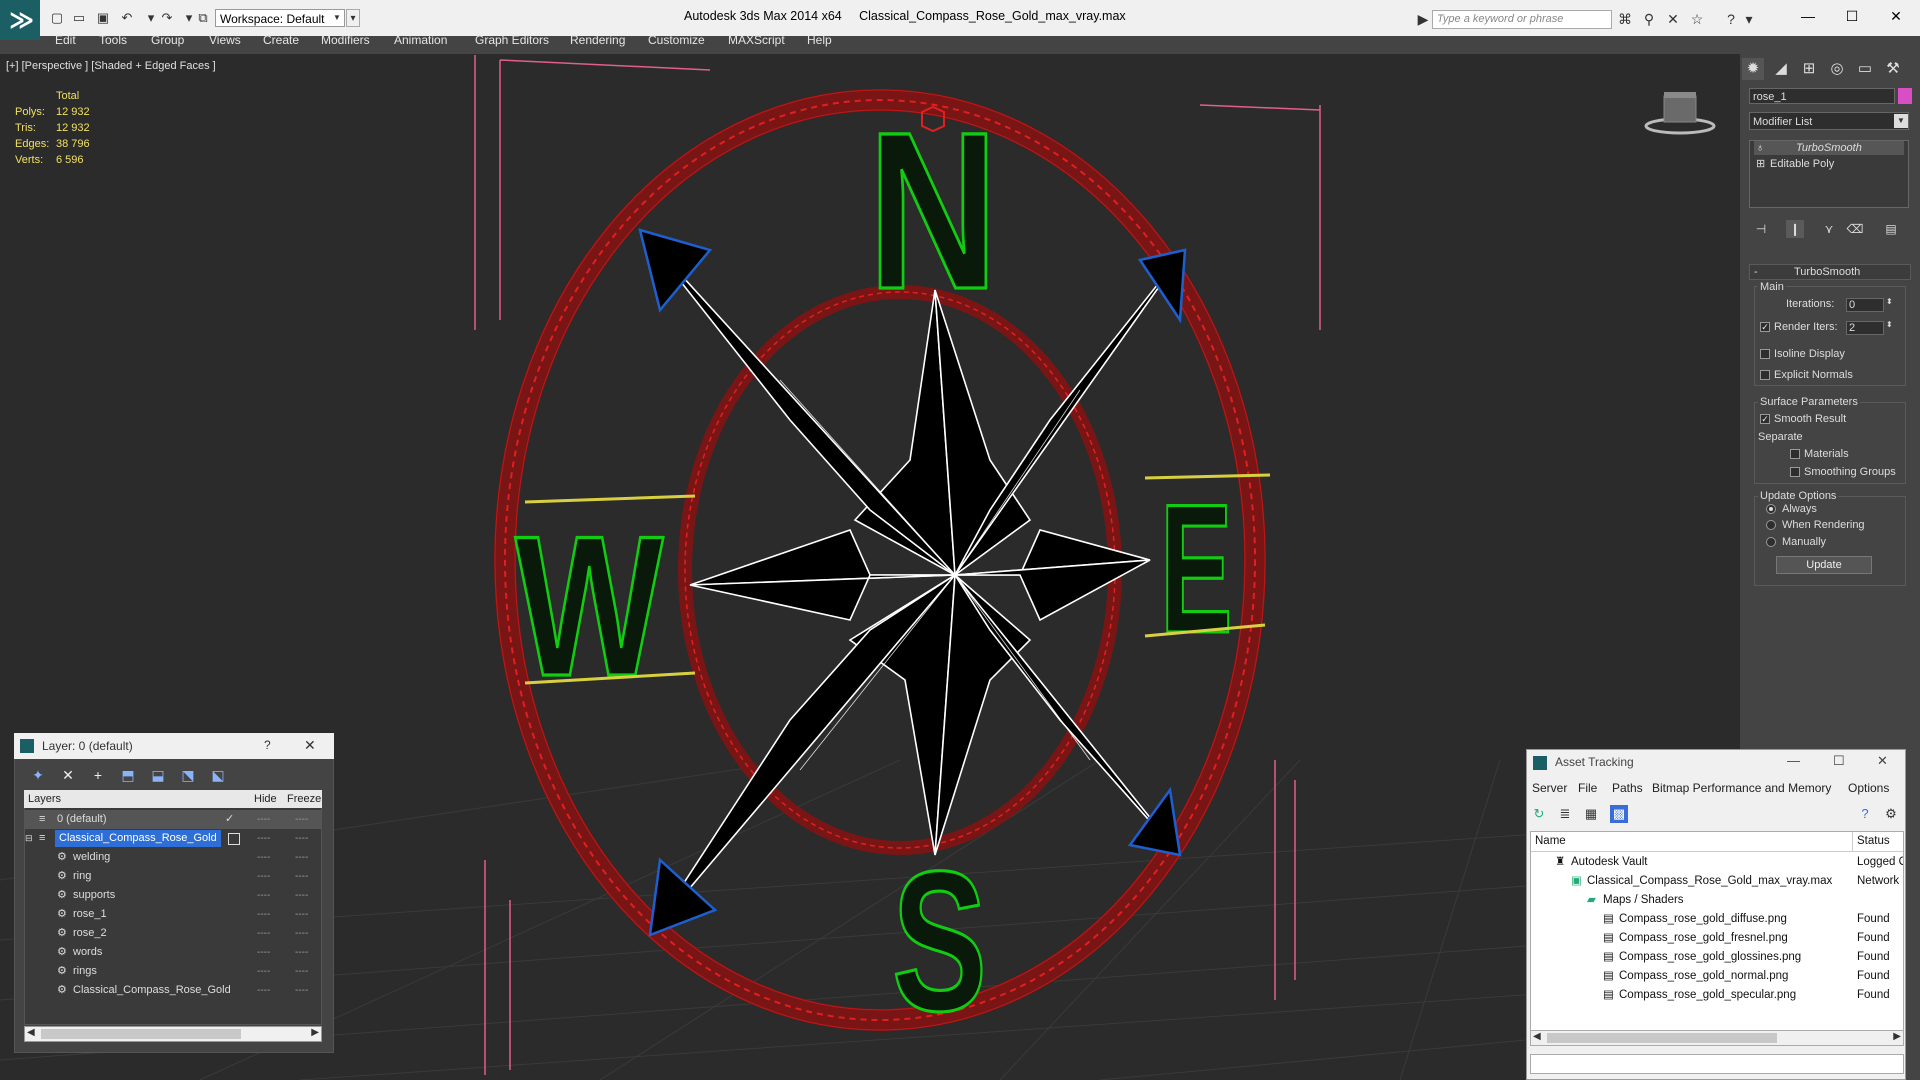 This screenshot has height=1080, width=1920. What do you see at coordinates (265, 799) in the screenshot?
I see `col-hide: Hide` at bounding box center [265, 799].